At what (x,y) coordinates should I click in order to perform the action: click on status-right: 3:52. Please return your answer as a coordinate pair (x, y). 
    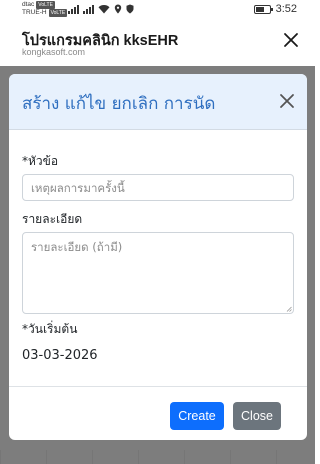
    Looking at the image, I should click on (275, 9).